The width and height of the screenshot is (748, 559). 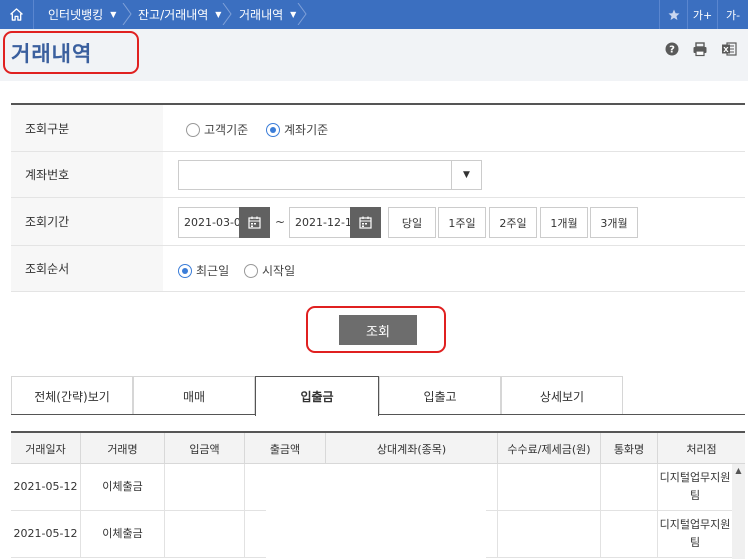 What do you see at coordinates (279, 271) in the screenshot?
I see `radio-label: 시작일` at bounding box center [279, 271].